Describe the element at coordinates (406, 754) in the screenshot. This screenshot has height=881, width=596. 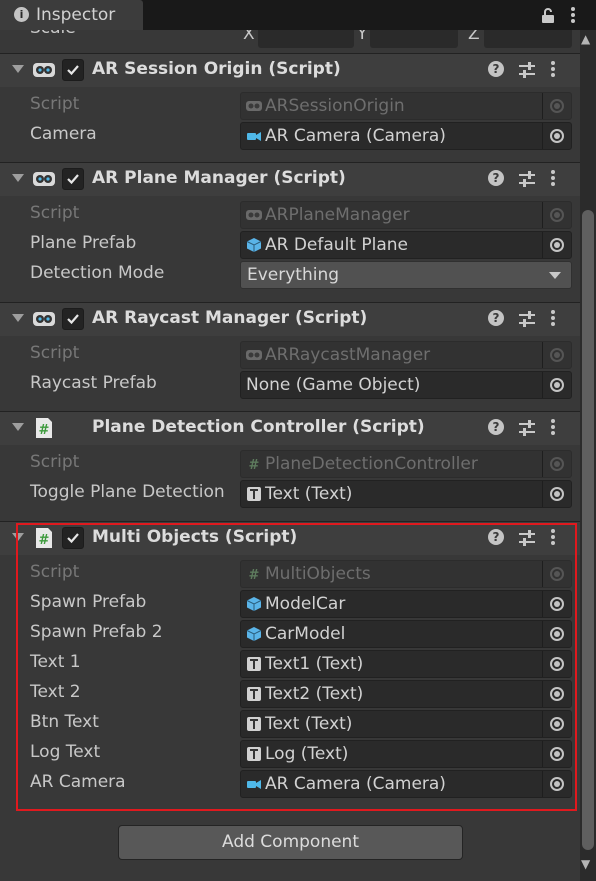
I see `log-text-field: Log (Text)` at that location.